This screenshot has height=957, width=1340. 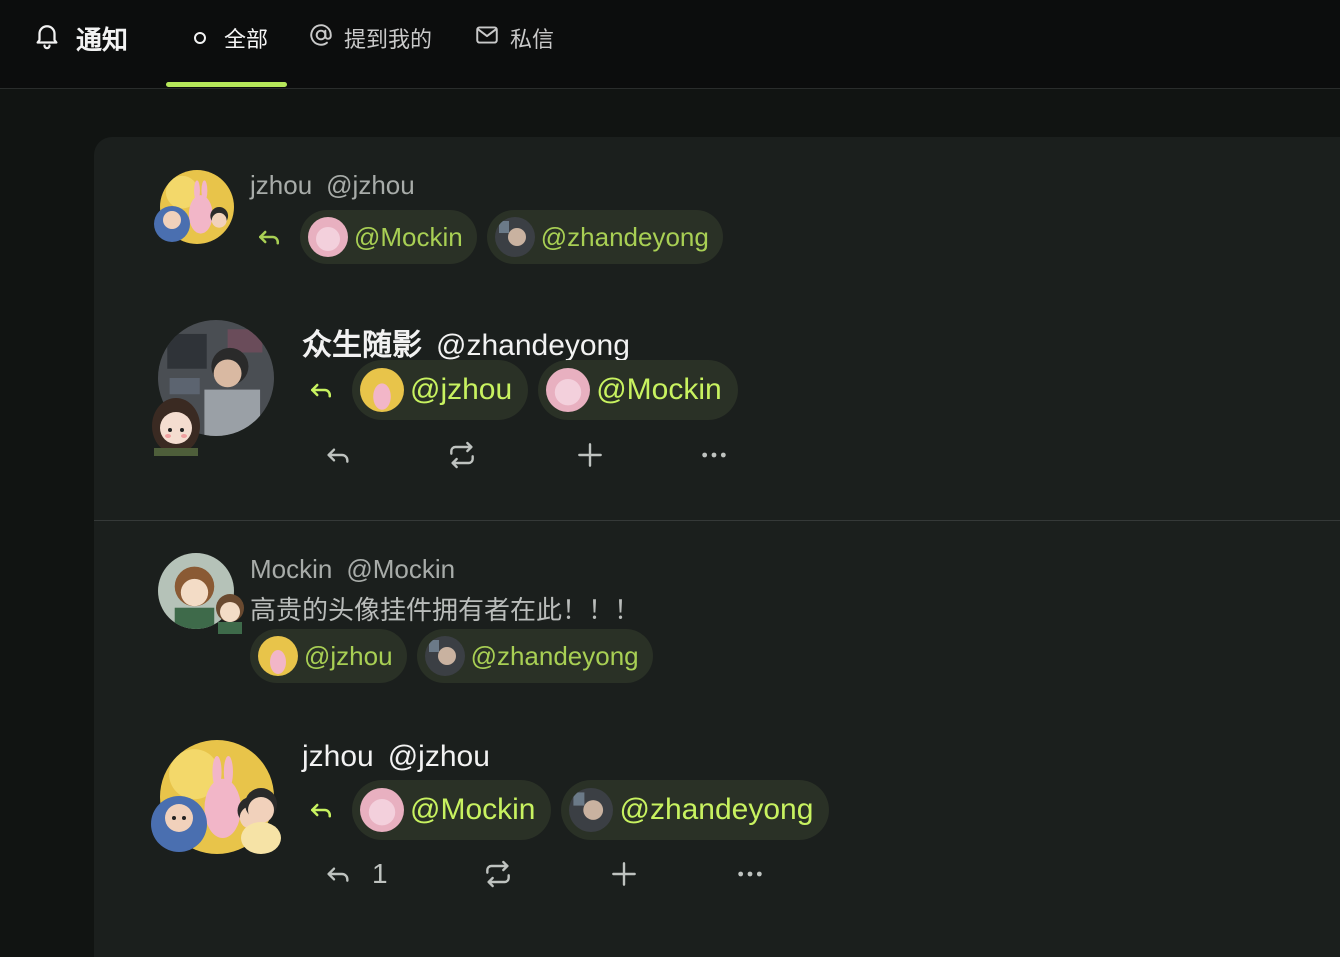 I want to click on tab-mentions: 提到我的, so click(x=370, y=38).